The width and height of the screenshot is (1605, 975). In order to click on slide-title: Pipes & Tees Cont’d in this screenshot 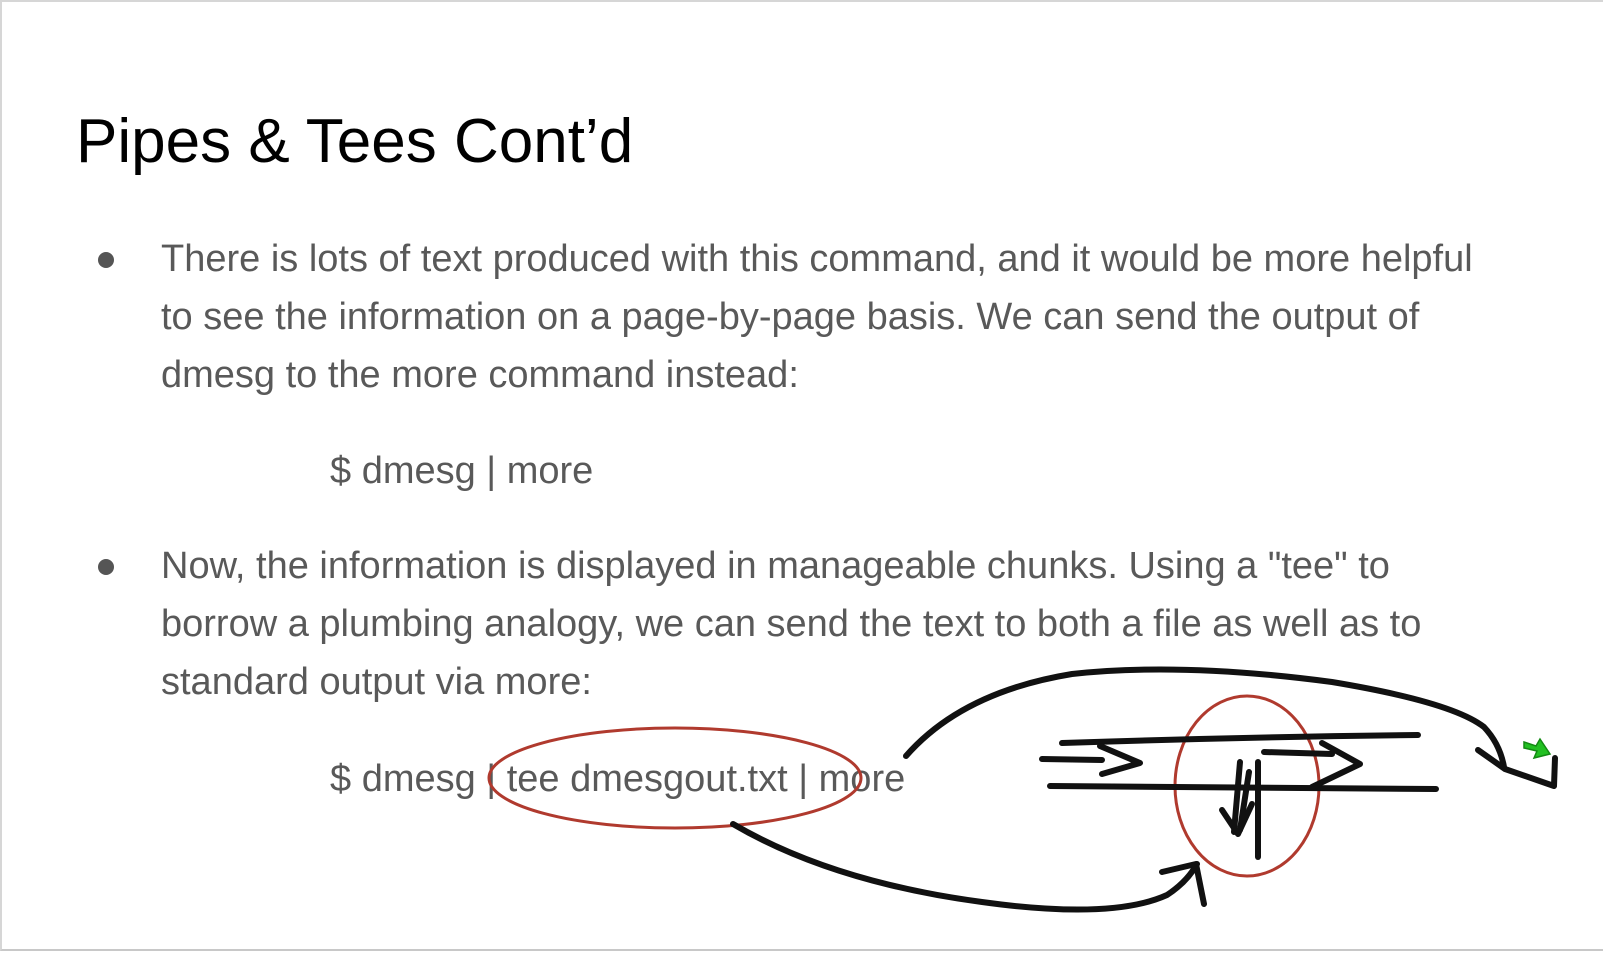, I will do `click(355, 141)`.